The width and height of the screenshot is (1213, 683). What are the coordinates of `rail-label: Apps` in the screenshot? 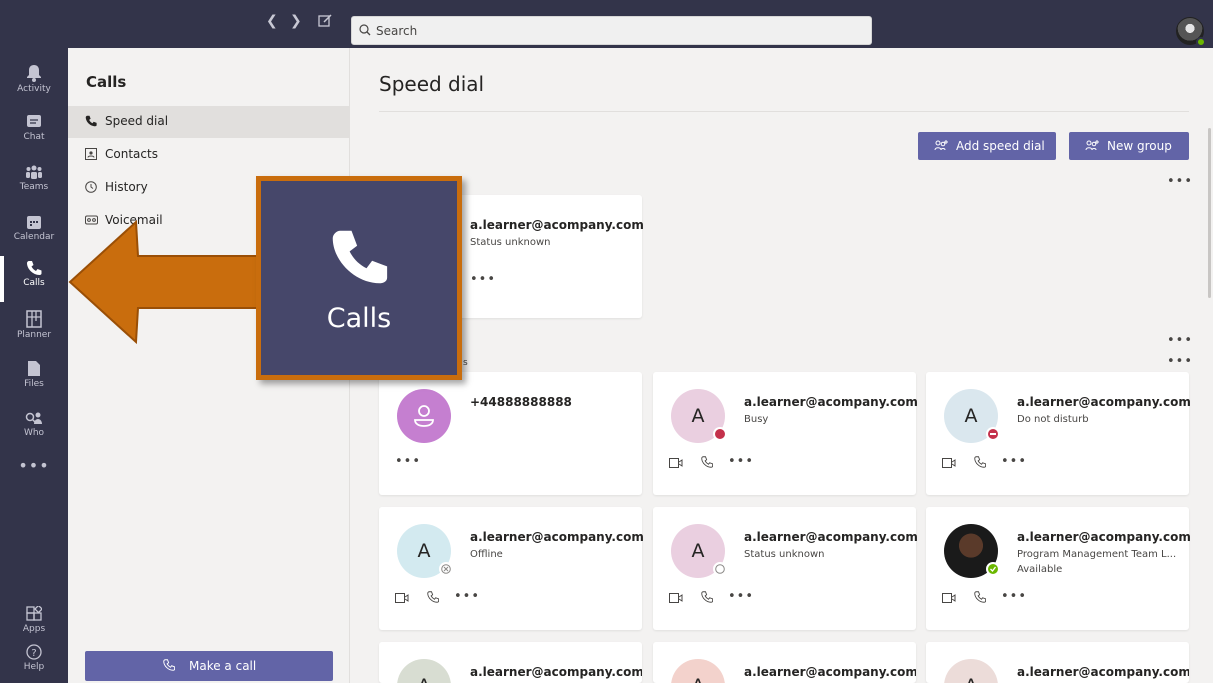 It's located at (34, 629).